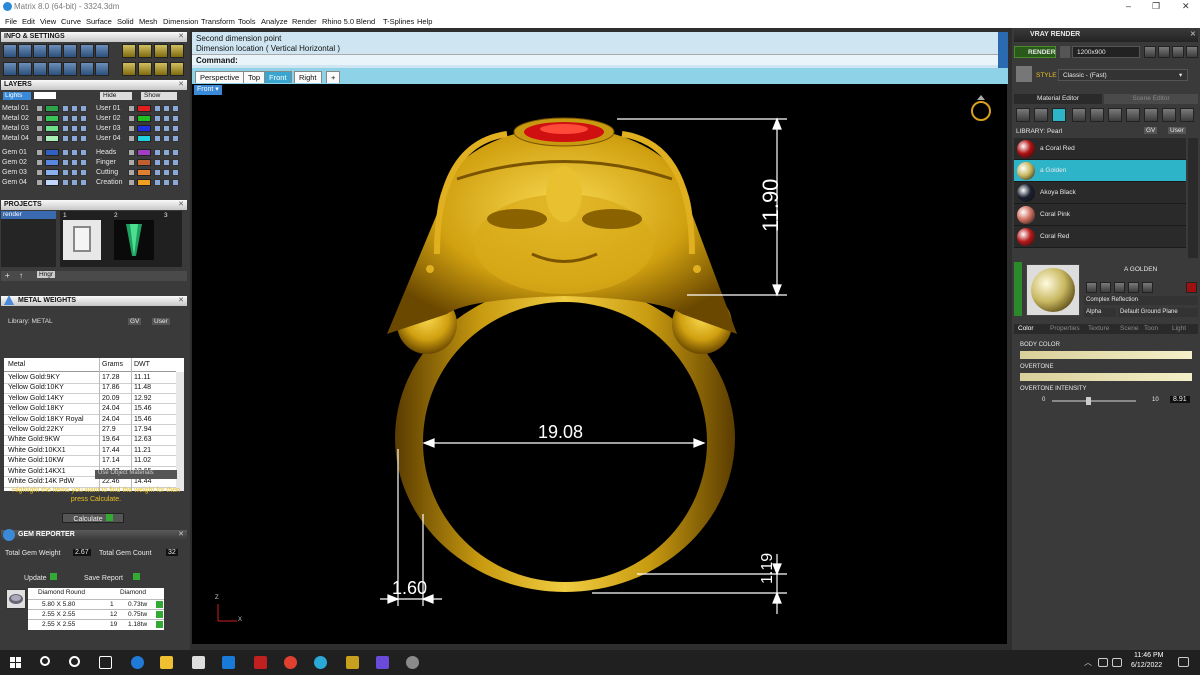 The image size is (1200, 675). What do you see at coordinates (1100, 215) in the screenshot?
I see `material-item: Coral Pink` at bounding box center [1100, 215].